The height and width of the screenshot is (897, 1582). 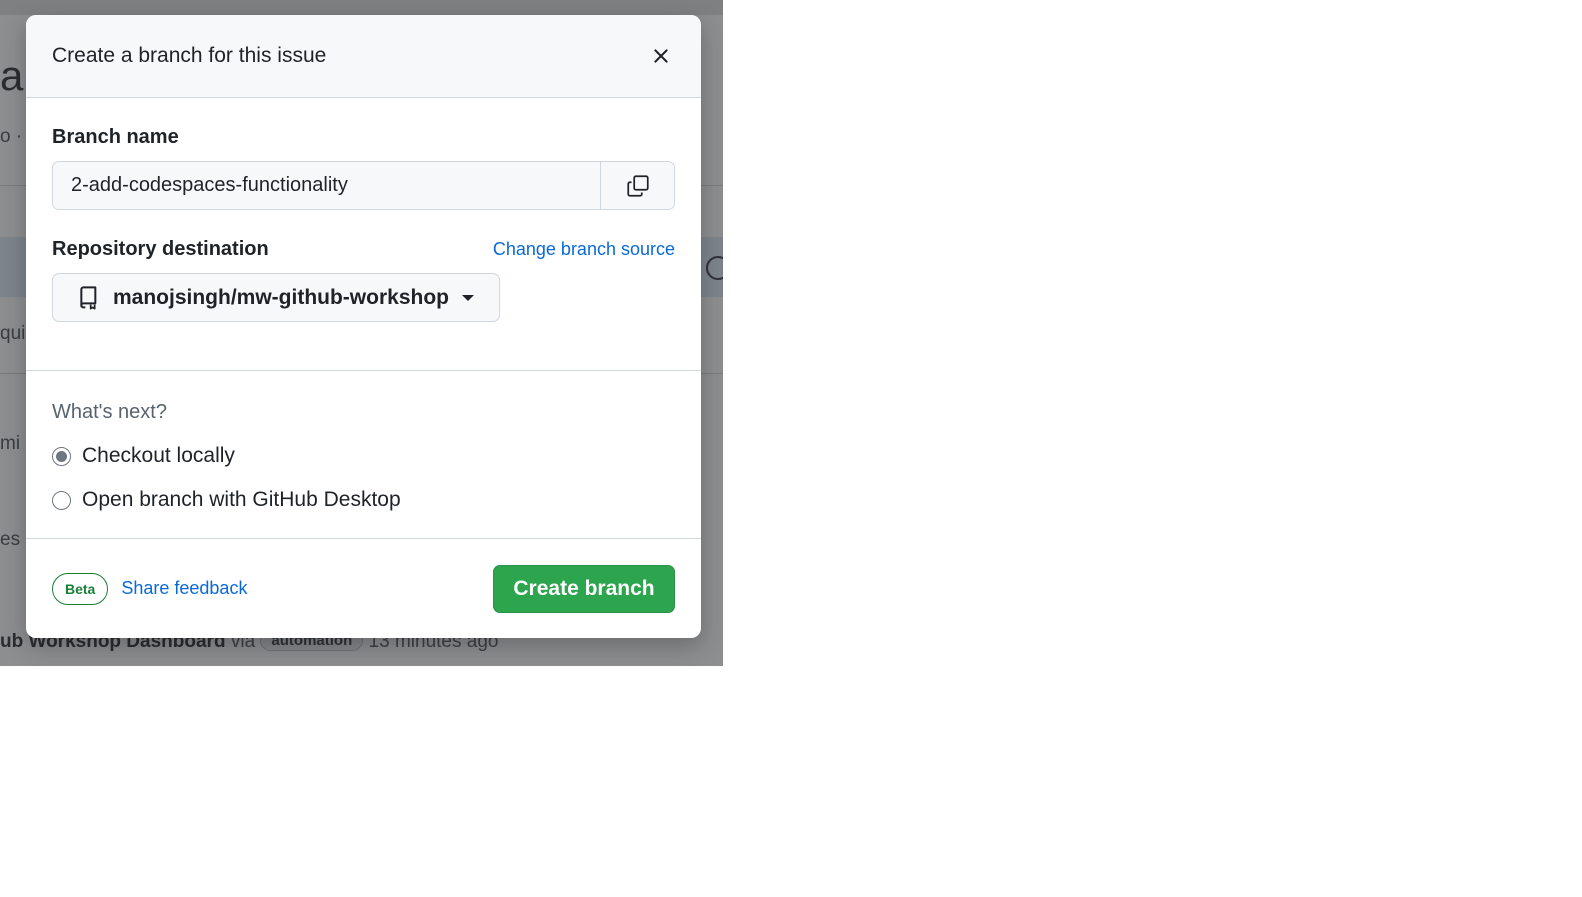 I want to click on background-heading: a, so click(x=12, y=75).